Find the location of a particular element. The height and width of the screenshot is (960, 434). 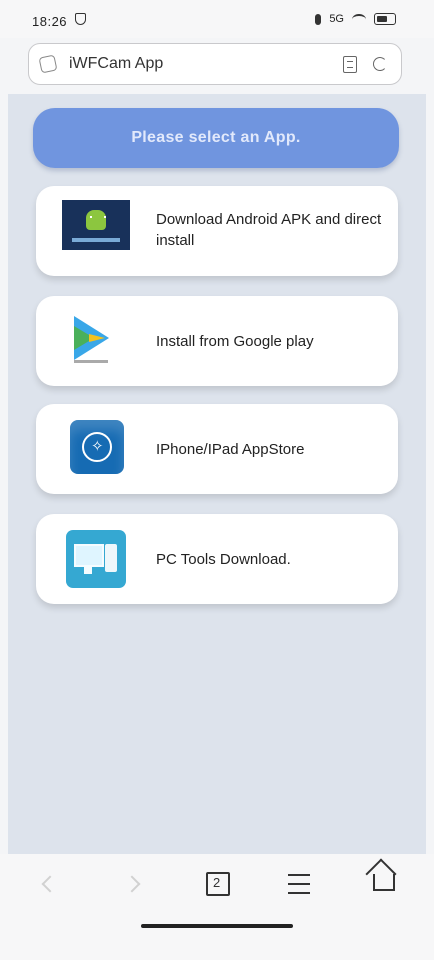

network-label: 5G is located at coordinates (336, 19).